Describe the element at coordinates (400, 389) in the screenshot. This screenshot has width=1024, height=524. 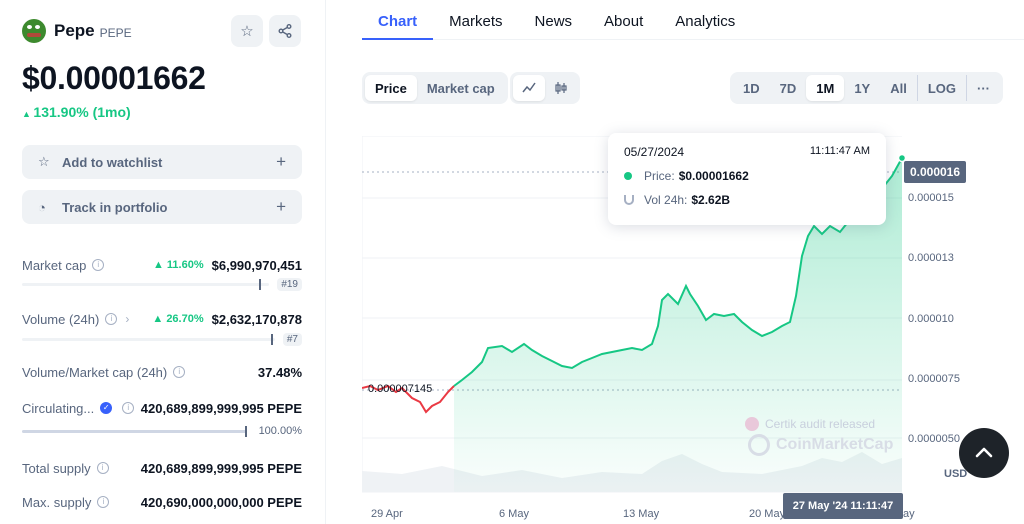
I see `low-price-label: 0.000007145` at that location.